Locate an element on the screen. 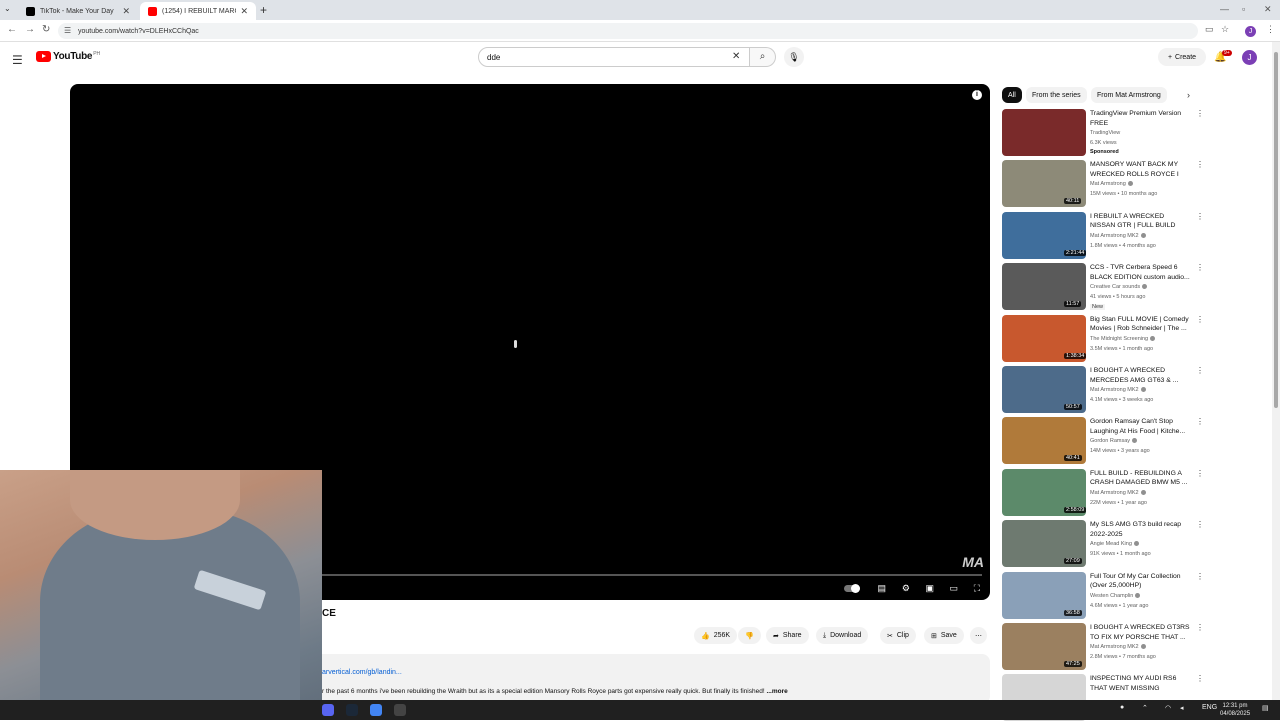  download-button: ⤓ Download is located at coordinates (842, 635).